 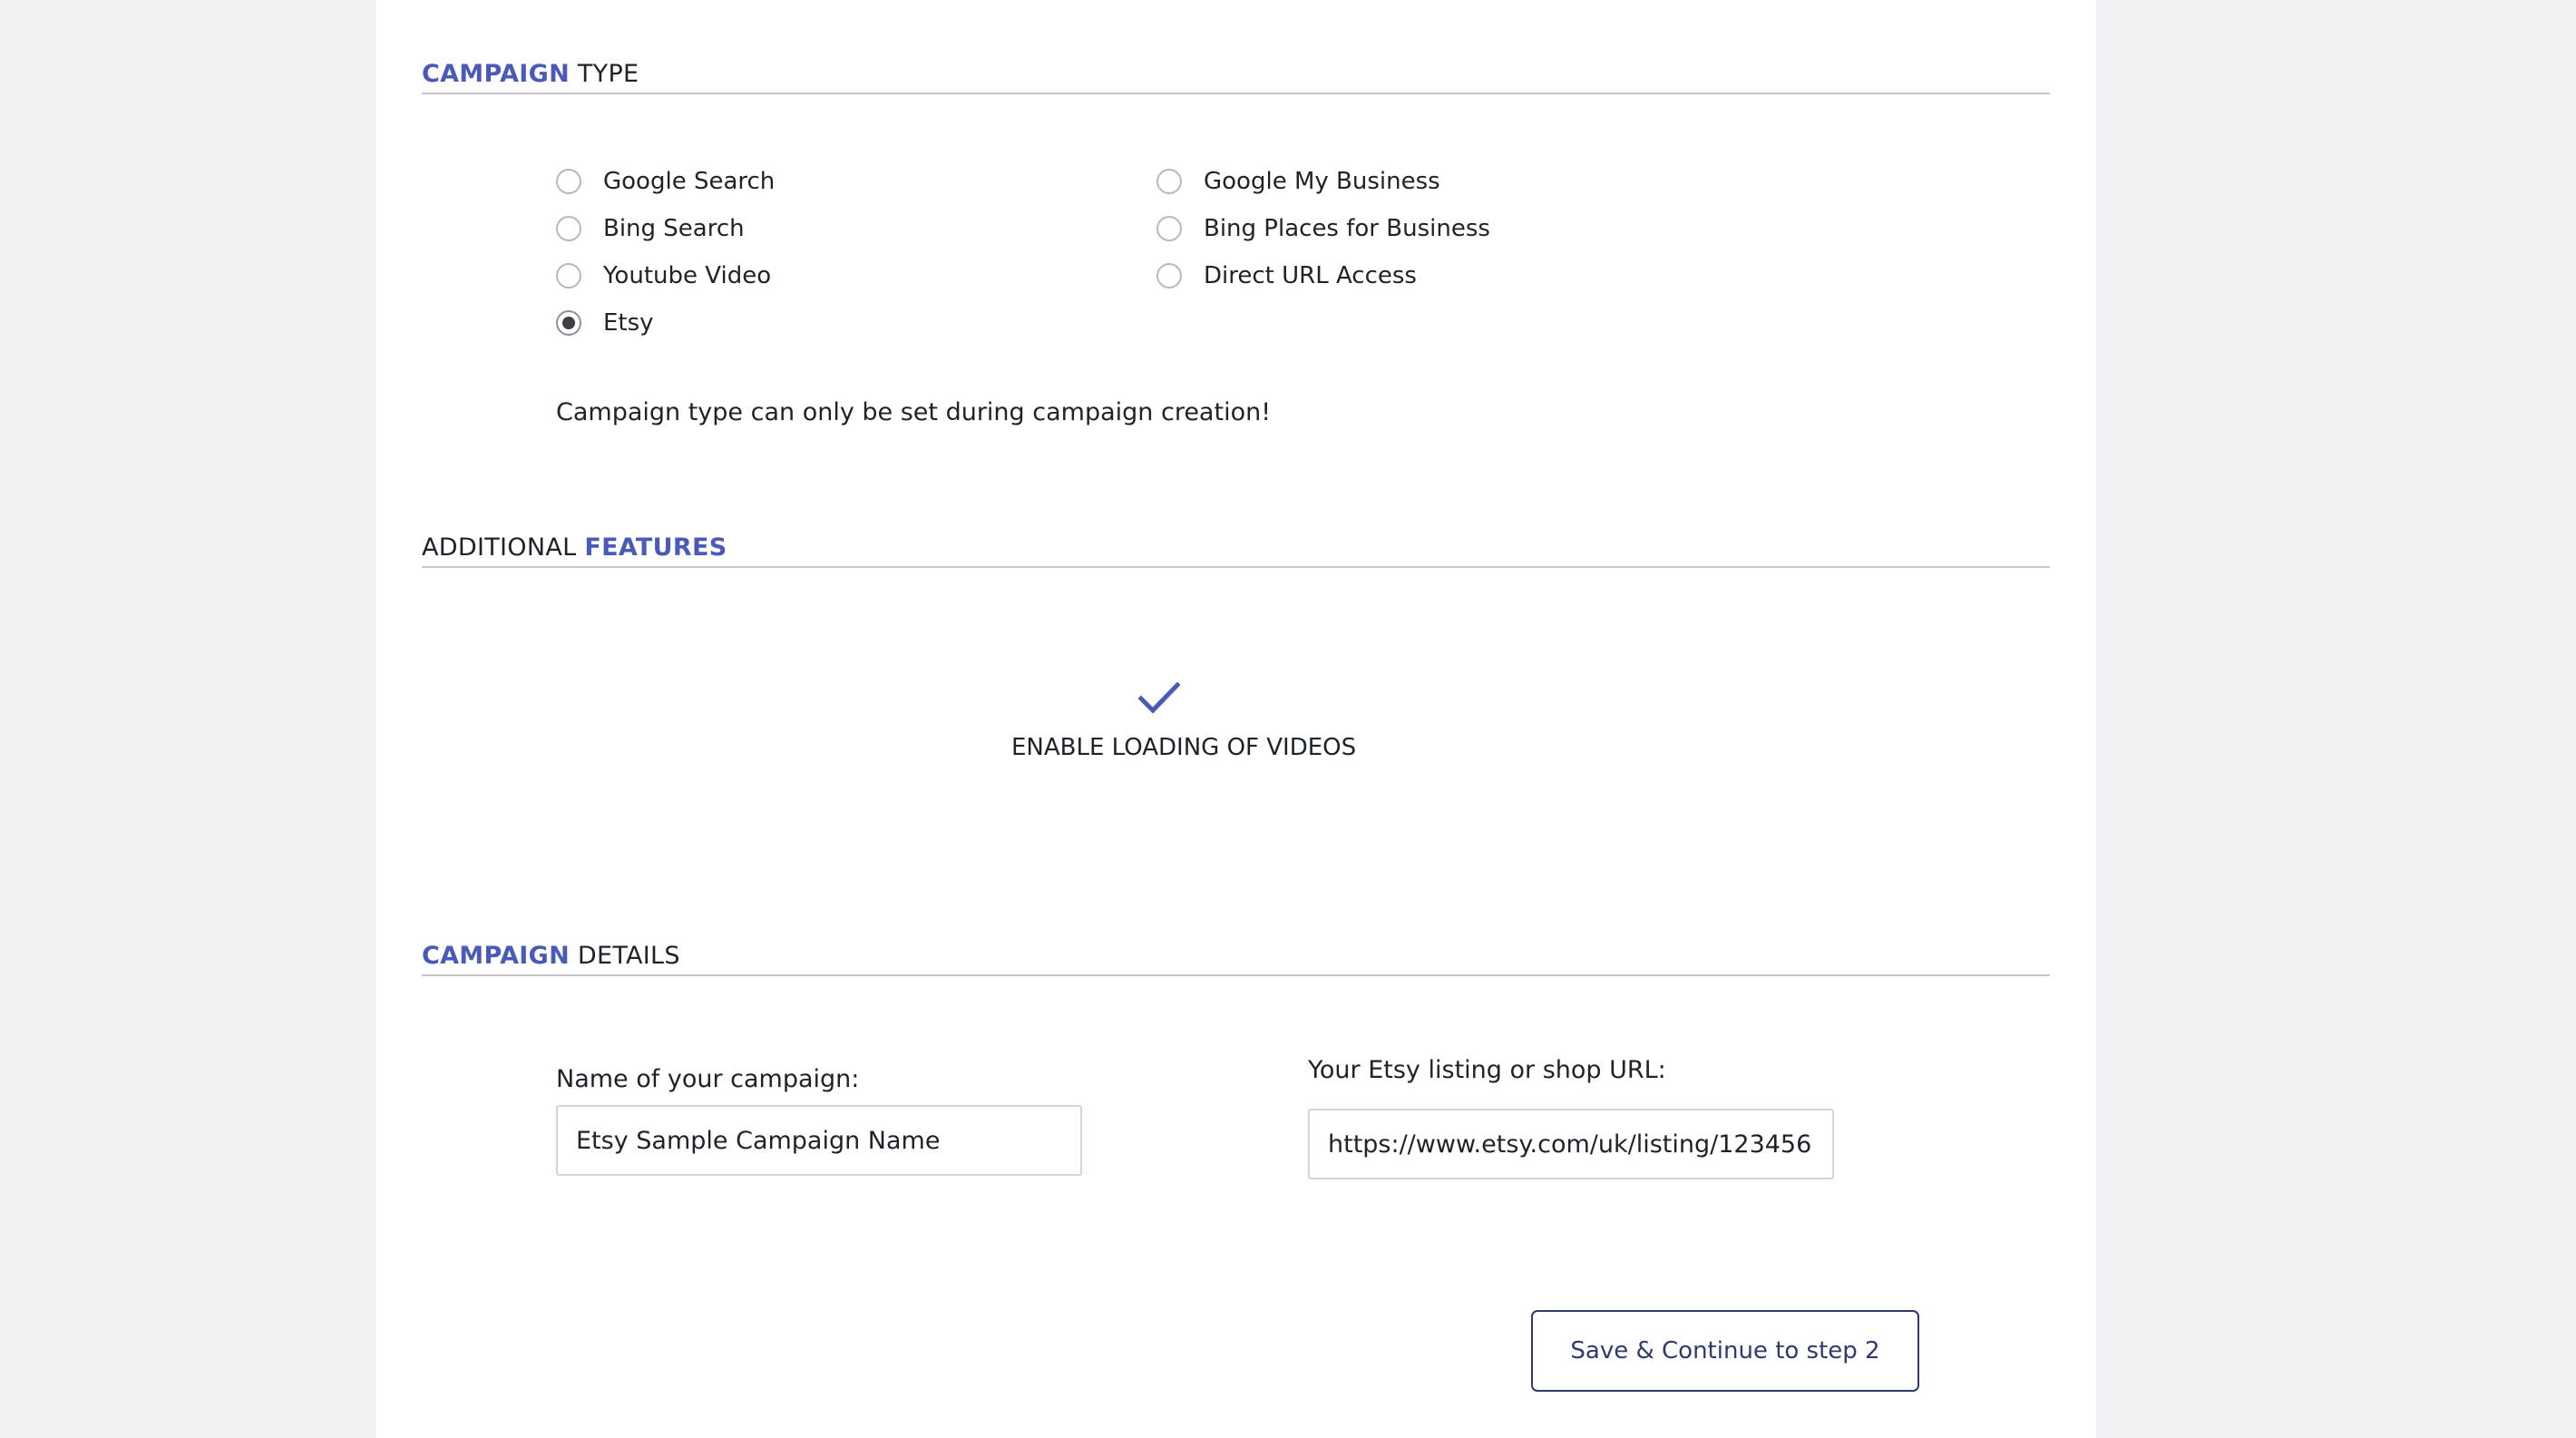 I want to click on radio-google-my-business: Google My Business, so click(x=1298, y=181).